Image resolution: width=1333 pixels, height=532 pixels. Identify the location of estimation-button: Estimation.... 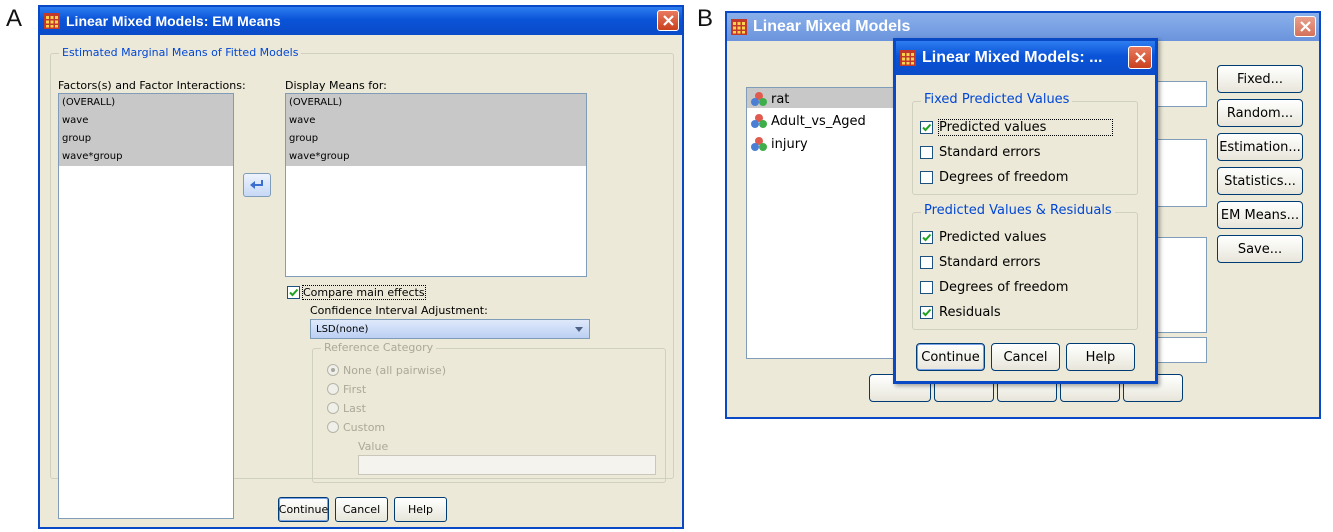
(1260, 147).